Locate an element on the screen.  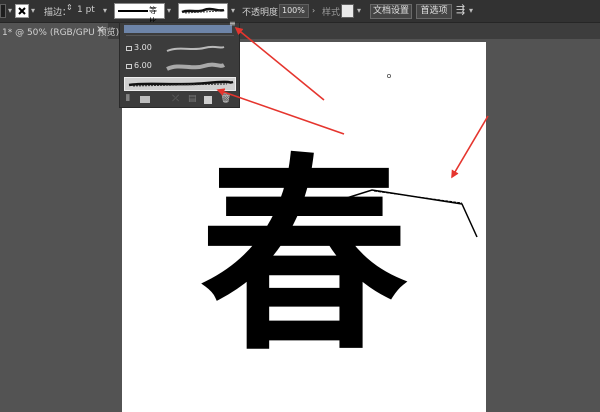
document-tab: 1* @ 50% (RGB/GPU 预览) × is located at coordinates (59, 31).